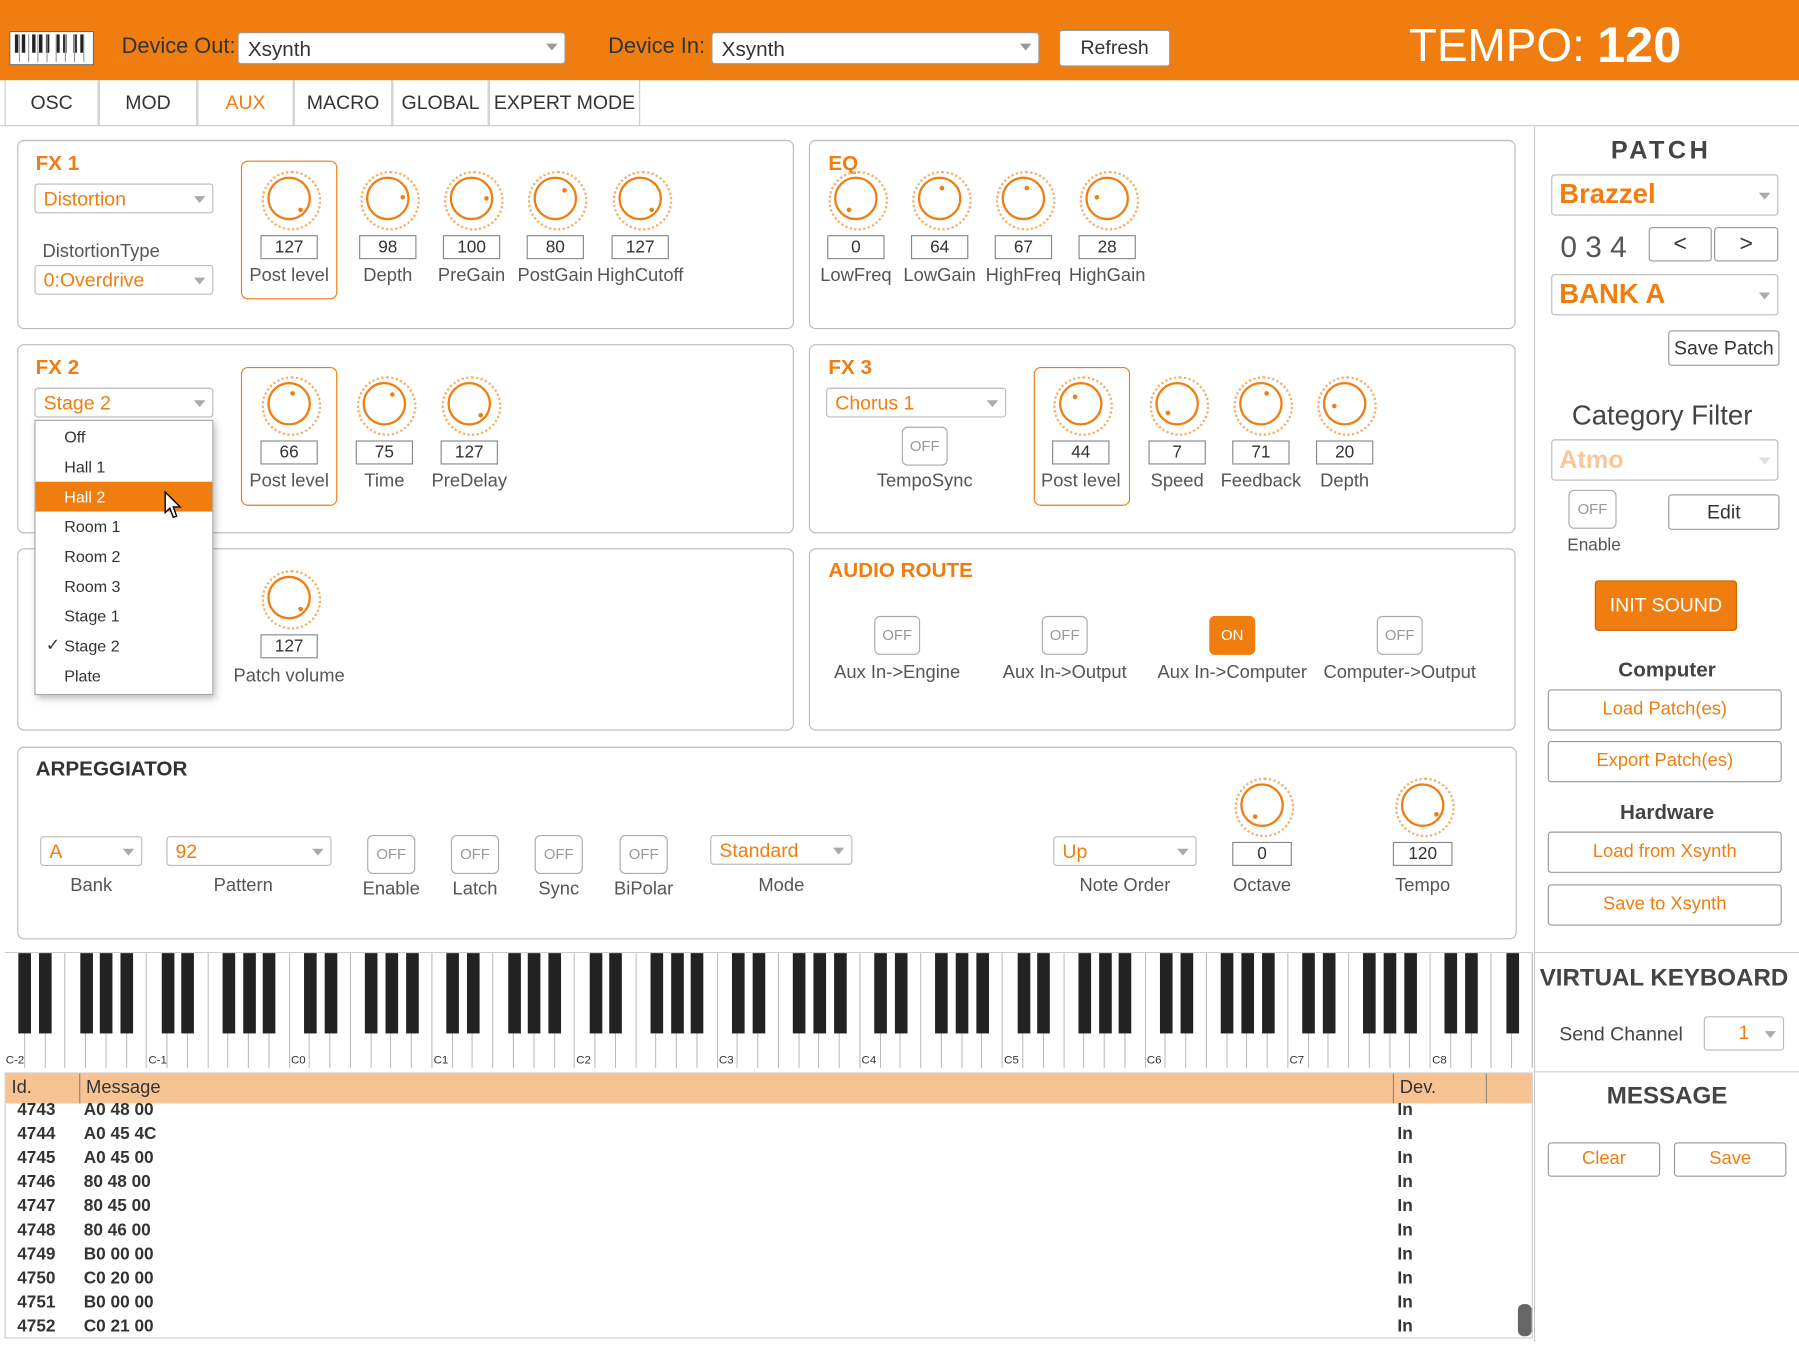 This screenshot has height=1350, width=1799. I want to click on save-to-xsynth-button: Save to Xsynth, so click(1664, 905).